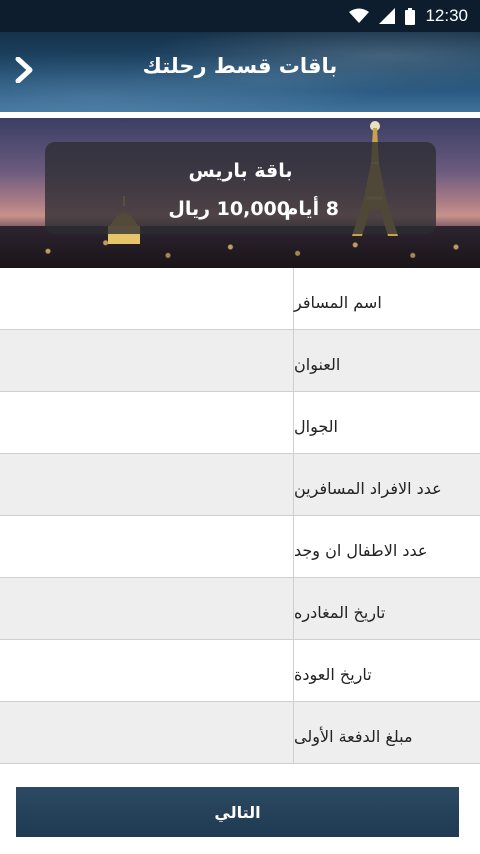  Describe the element at coordinates (240, 188) in the screenshot. I see `package-info-card: باقة باريس 8 أيام 10,000 ريال` at that location.